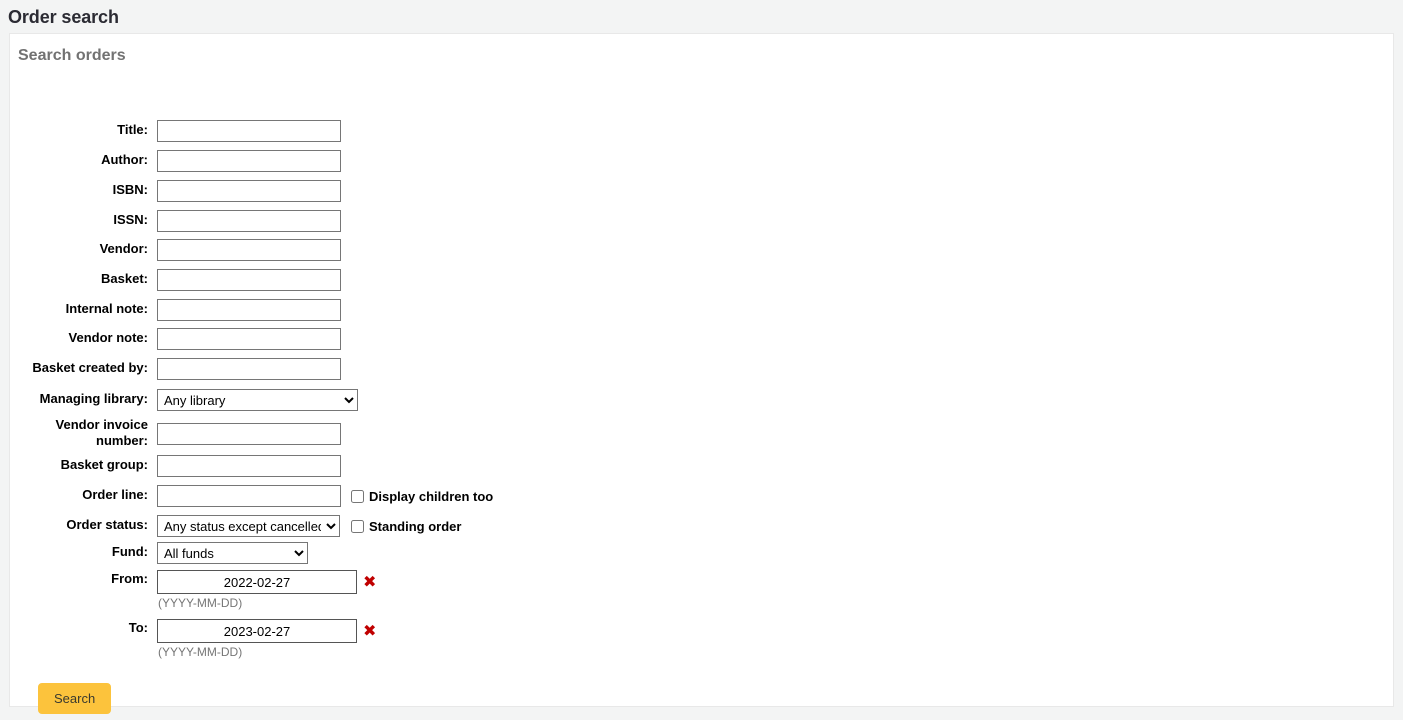 The width and height of the screenshot is (1403, 720). I want to click on label-basket-group: Basket group:, so click(104, 464).